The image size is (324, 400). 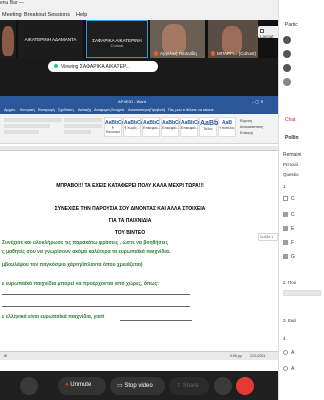 I want to click on start-icon: ⊞, so click(x=5, y=356).